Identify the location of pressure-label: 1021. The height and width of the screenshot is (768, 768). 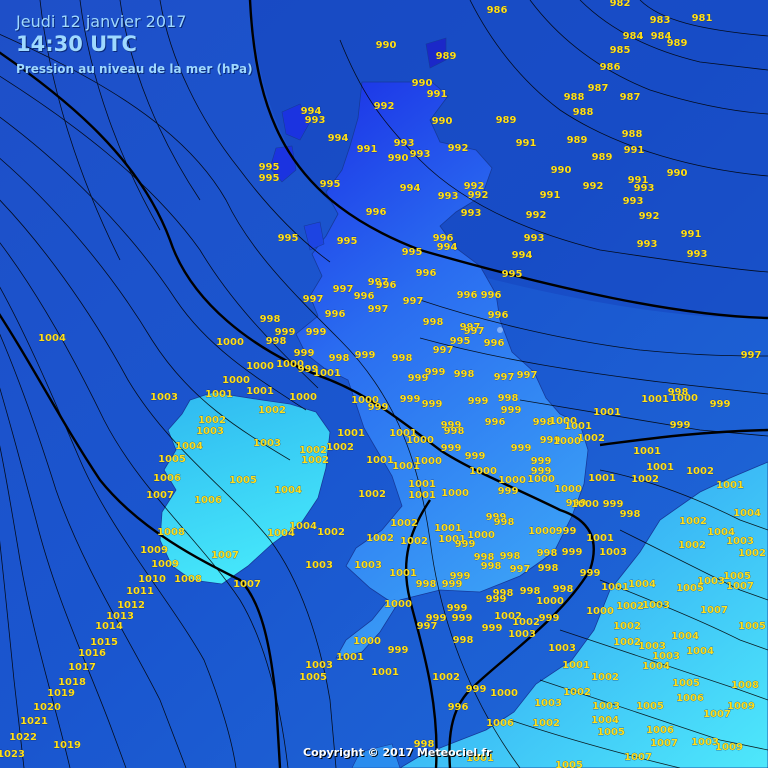
(34, 721).